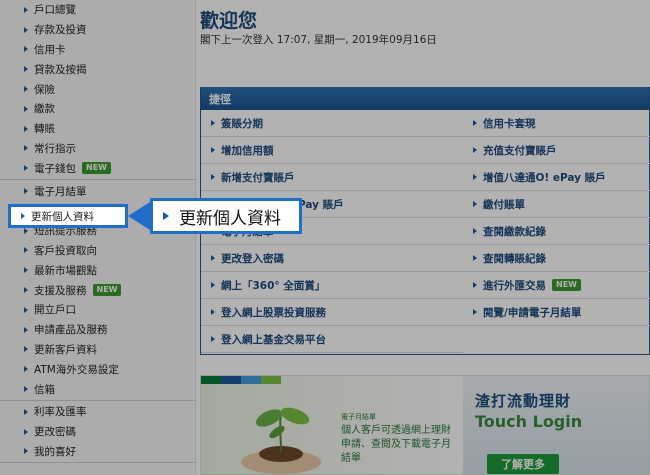 This screenshot has height=475, width=650. What do you see at coordinates (230, 218) in the screenshot?
I see `callout-label: 更新個人資料` at bounding box center [230, 218].